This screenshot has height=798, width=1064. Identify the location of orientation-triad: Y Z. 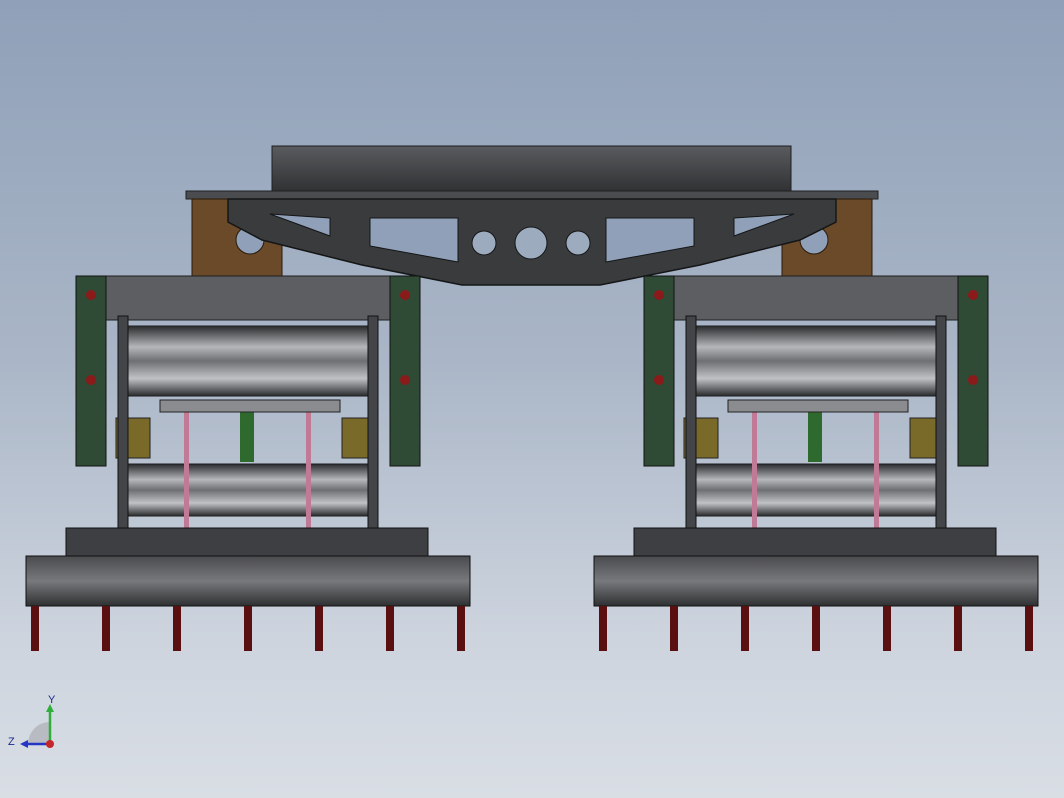
(38, 725).